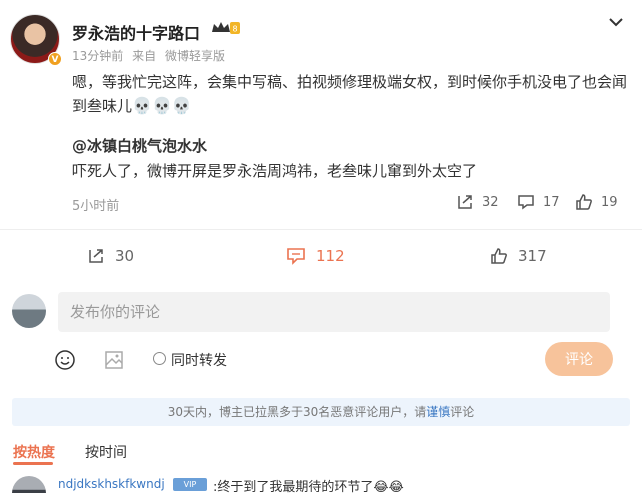 This screenshot has width=642, height=493. Describe the element at coordinates (110, 256) in the screenshot. I see `repost-button: 30` at that location.